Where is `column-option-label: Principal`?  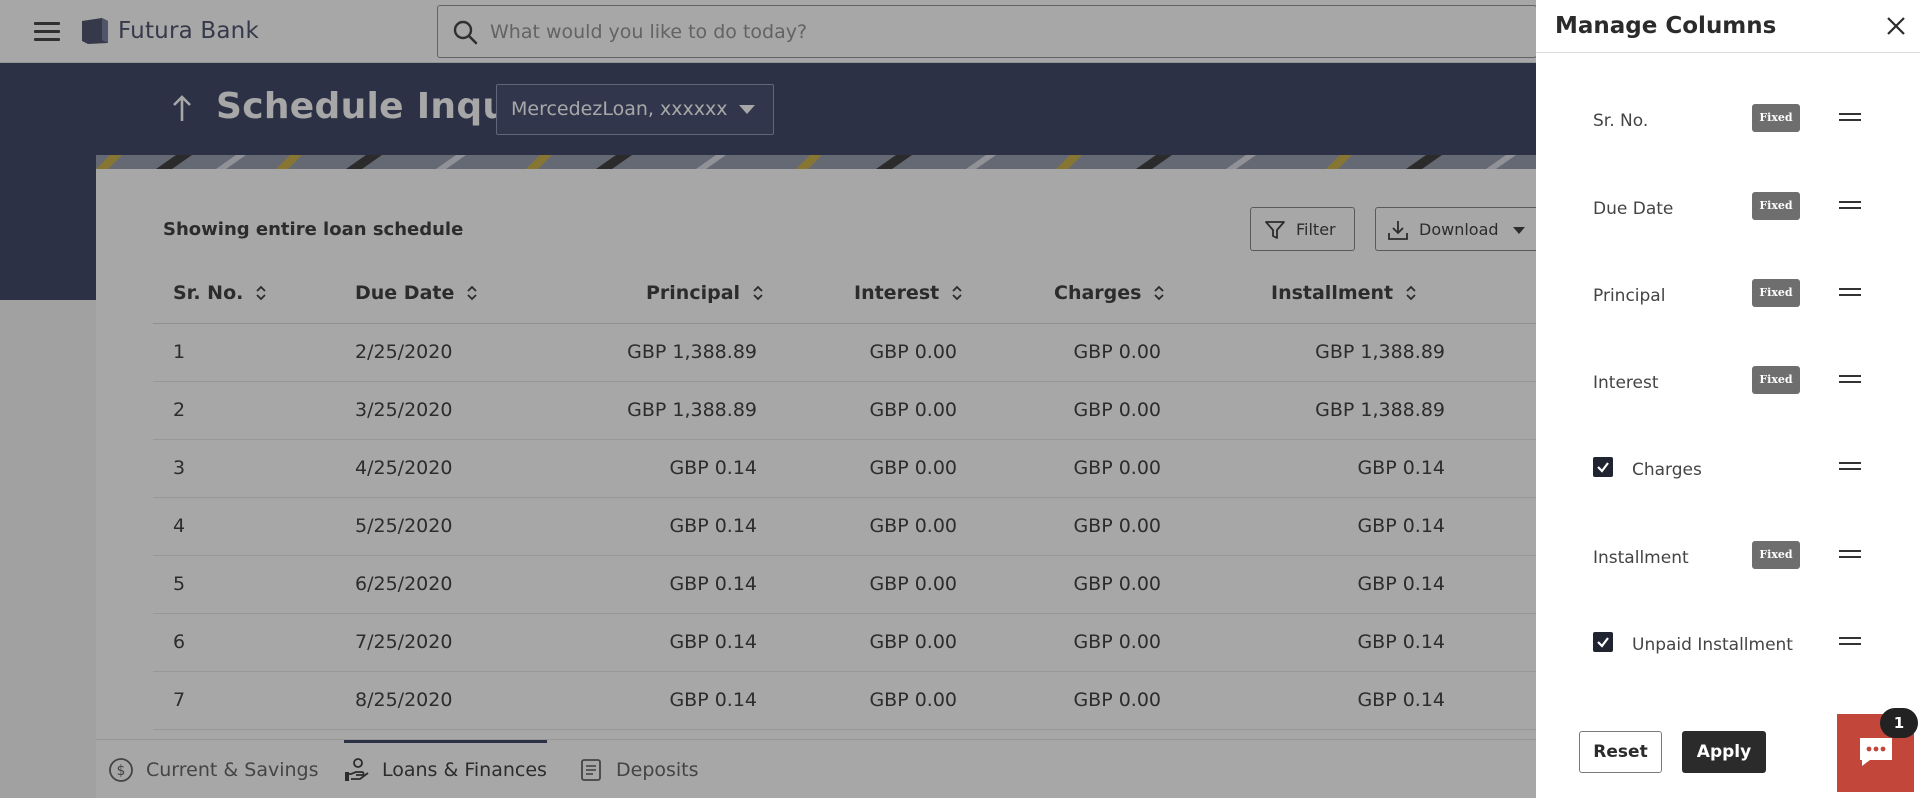 column-option-label: Principal is located at coordinates (1629, 296).